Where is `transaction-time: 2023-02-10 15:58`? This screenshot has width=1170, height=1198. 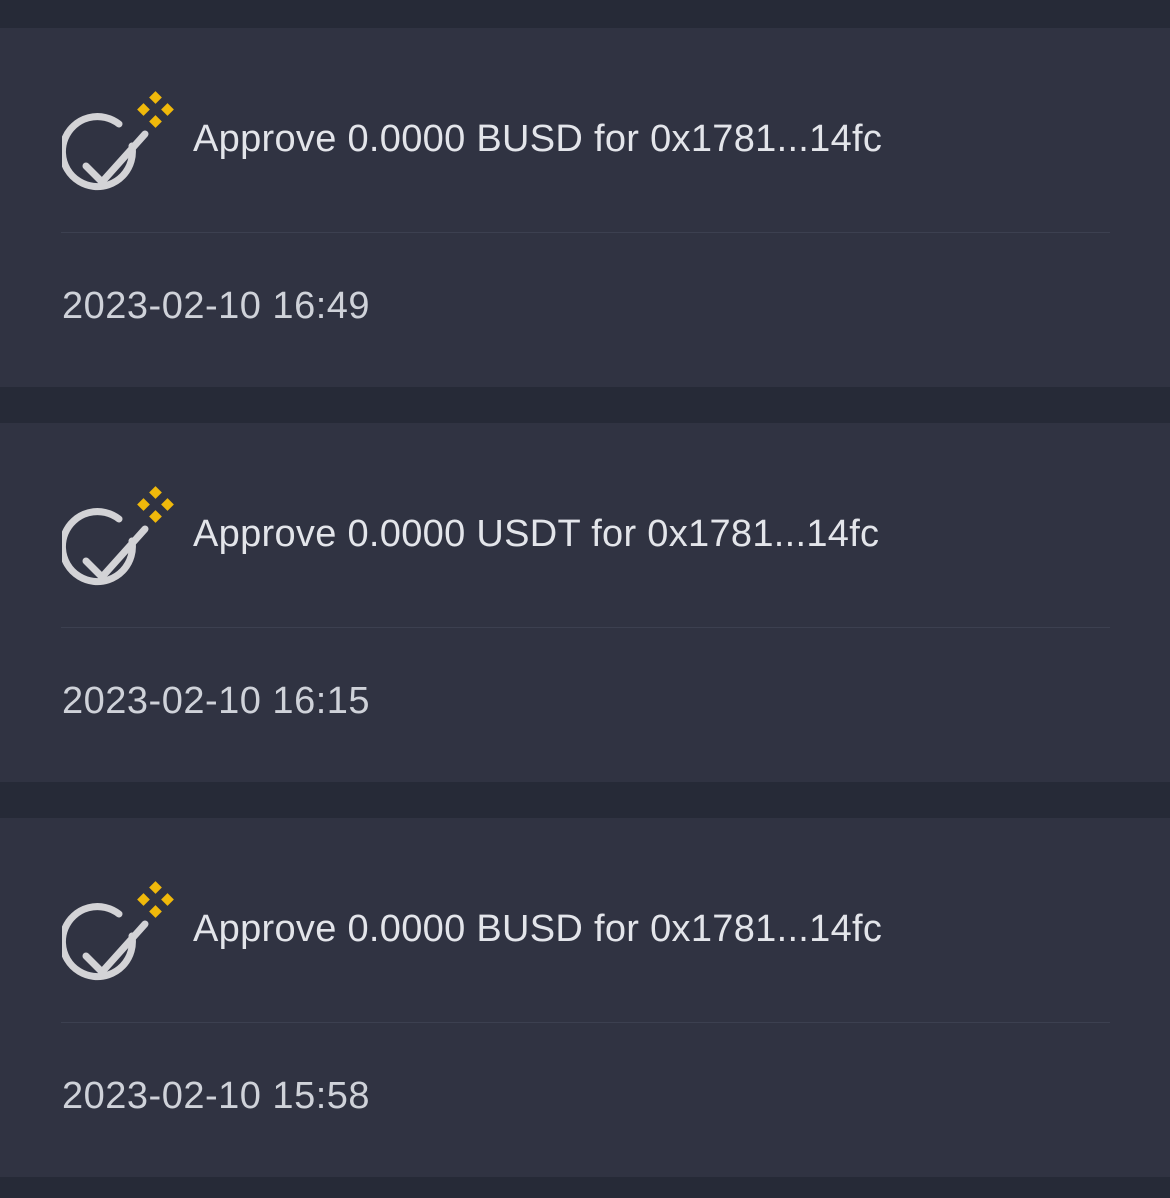 transaction-time: 2023-02-10 15:58 is located at coordinates (216, 1096).